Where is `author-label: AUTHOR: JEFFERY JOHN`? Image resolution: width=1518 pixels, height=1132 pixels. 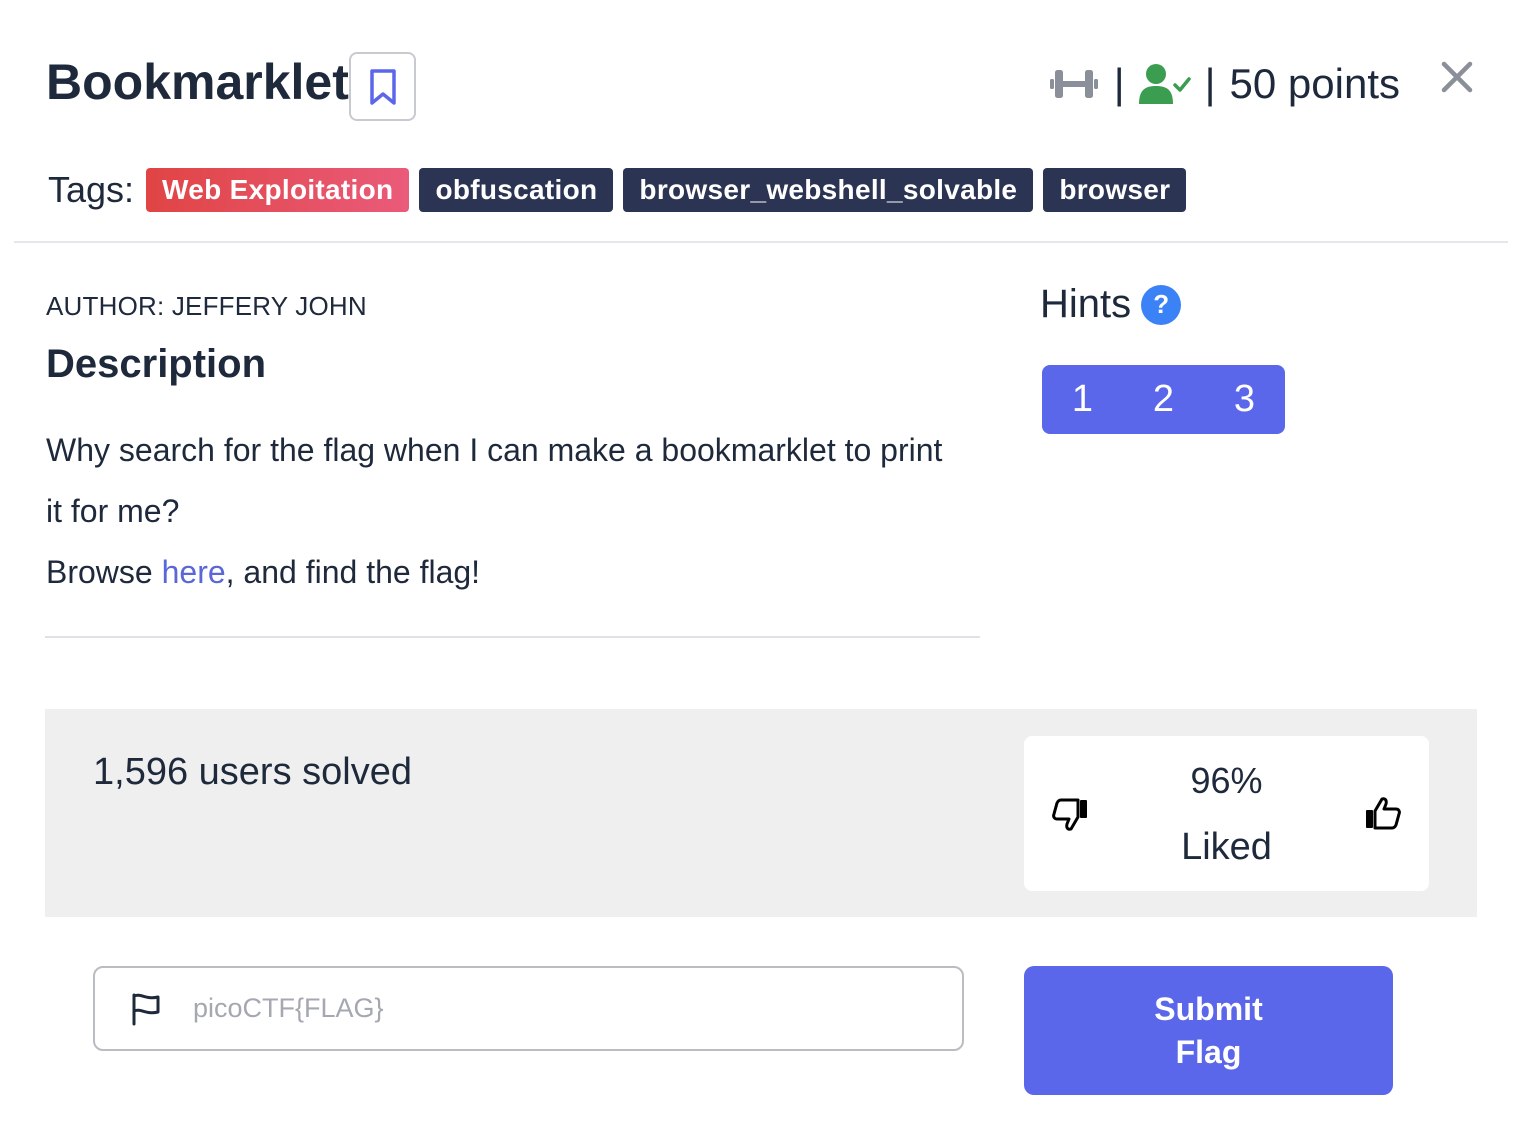 author-label: AUTHOR: JEFFERY JOHN is located at coordinates (206, 306).